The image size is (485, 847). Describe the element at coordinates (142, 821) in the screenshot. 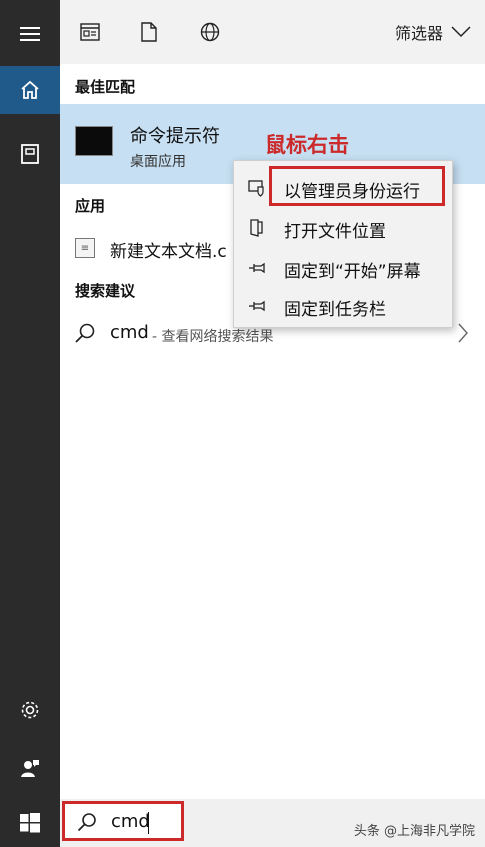

I see `search-input` at that location.